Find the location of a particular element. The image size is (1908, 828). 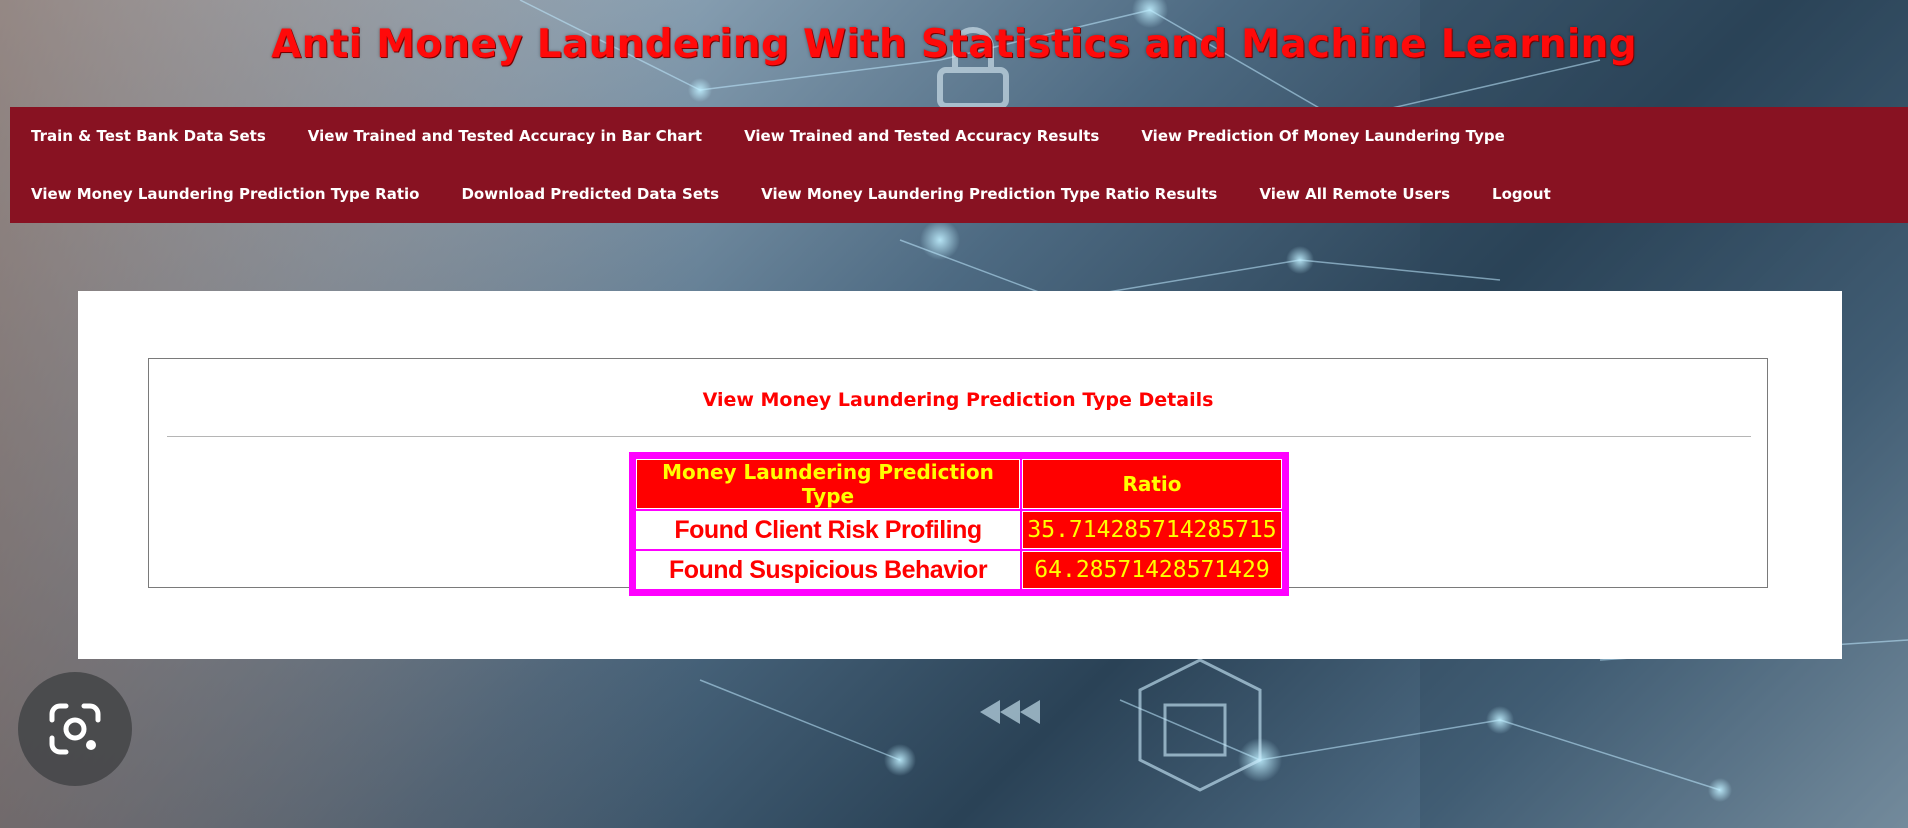

ratio-cell: 64.28571428571429 is located at coordinates (1152, 570).